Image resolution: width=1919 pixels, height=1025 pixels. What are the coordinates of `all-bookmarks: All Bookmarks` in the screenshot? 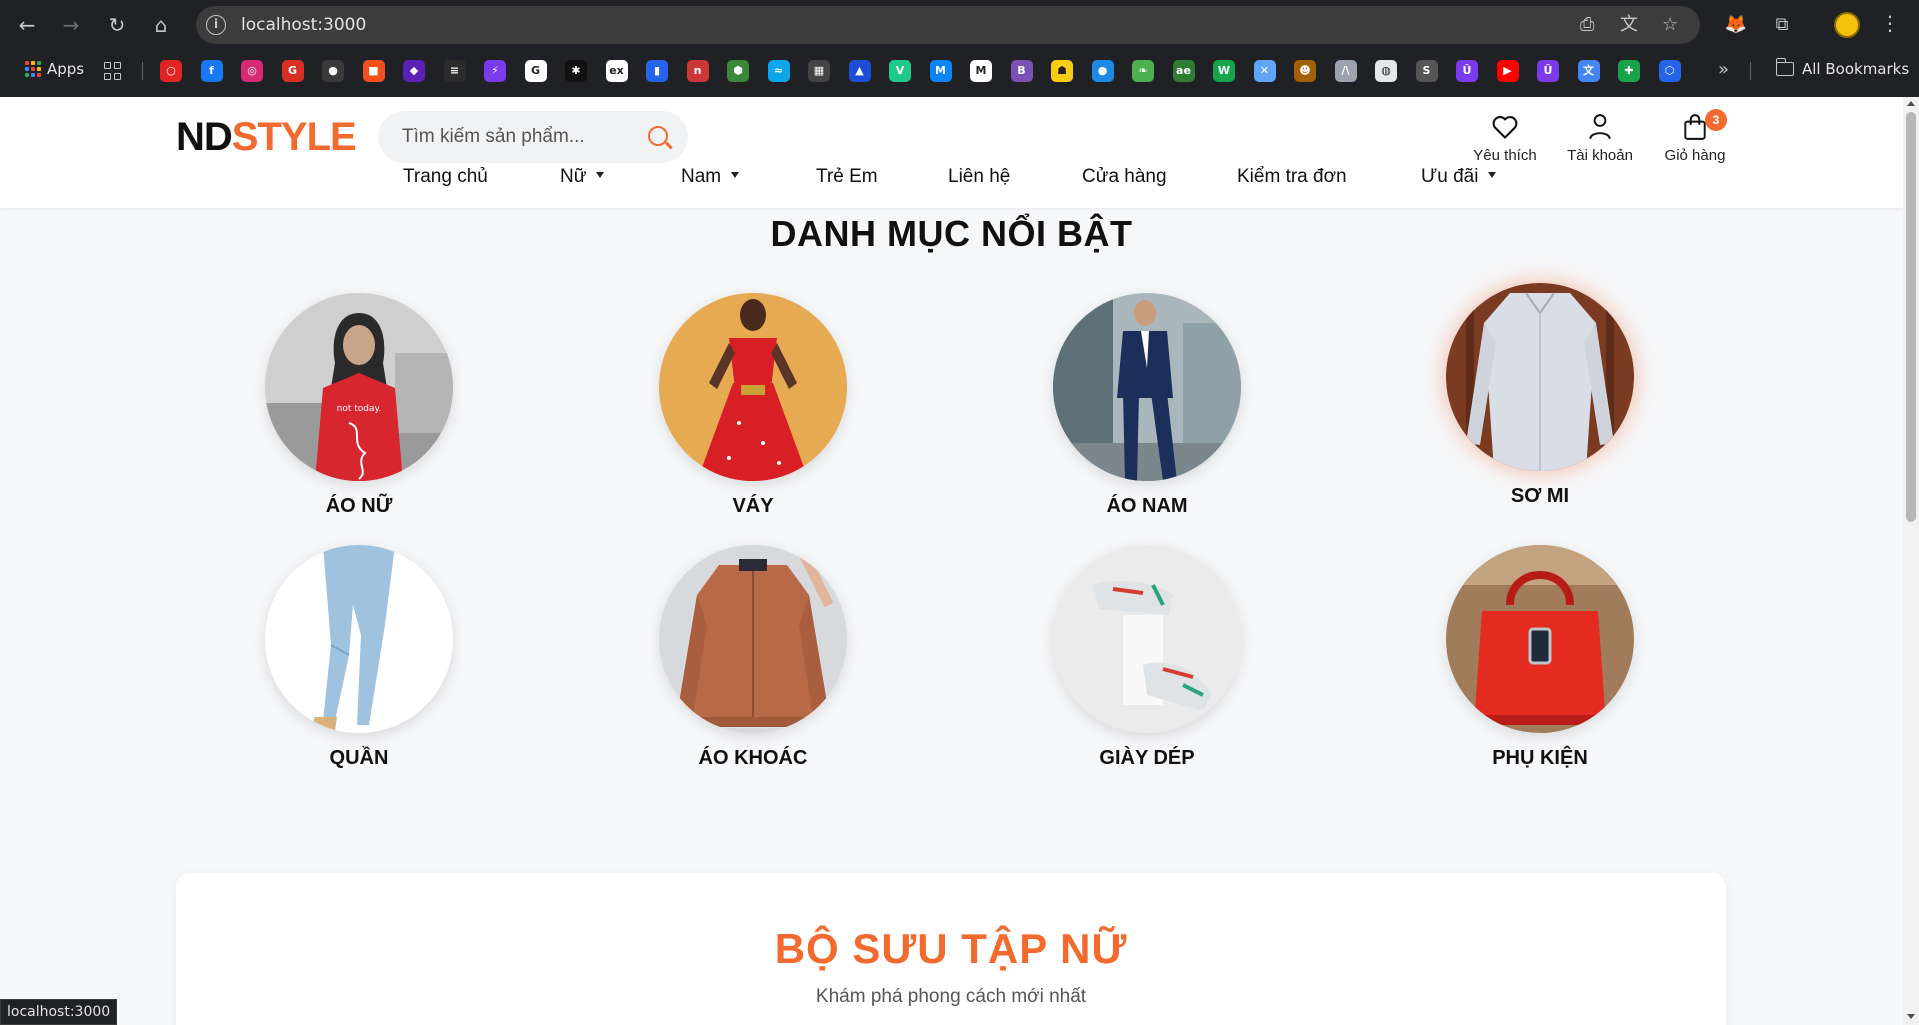 It's located at (1842, 68).